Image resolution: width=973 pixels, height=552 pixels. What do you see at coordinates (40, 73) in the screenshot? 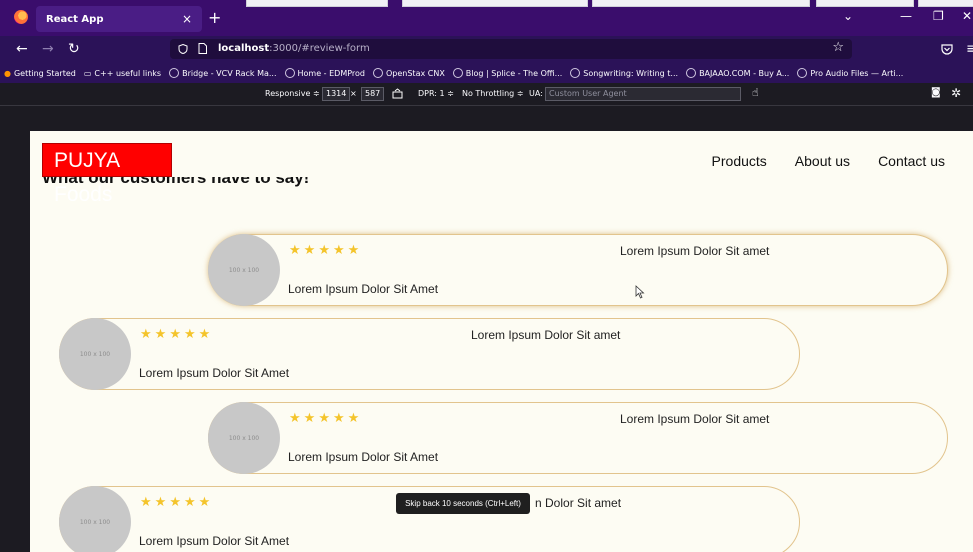
I see `bookmark-item: ● Getting Started` at bounding box center [40, 73].